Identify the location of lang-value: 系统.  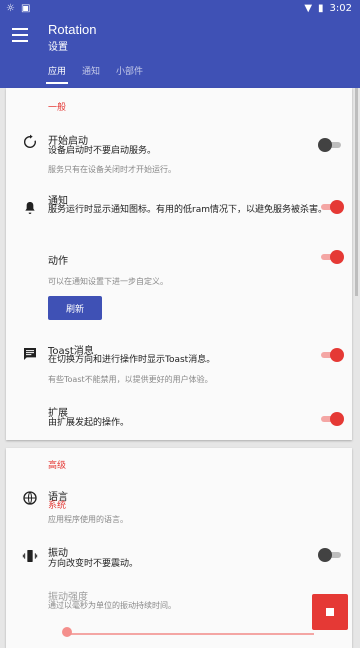
(188, 506).